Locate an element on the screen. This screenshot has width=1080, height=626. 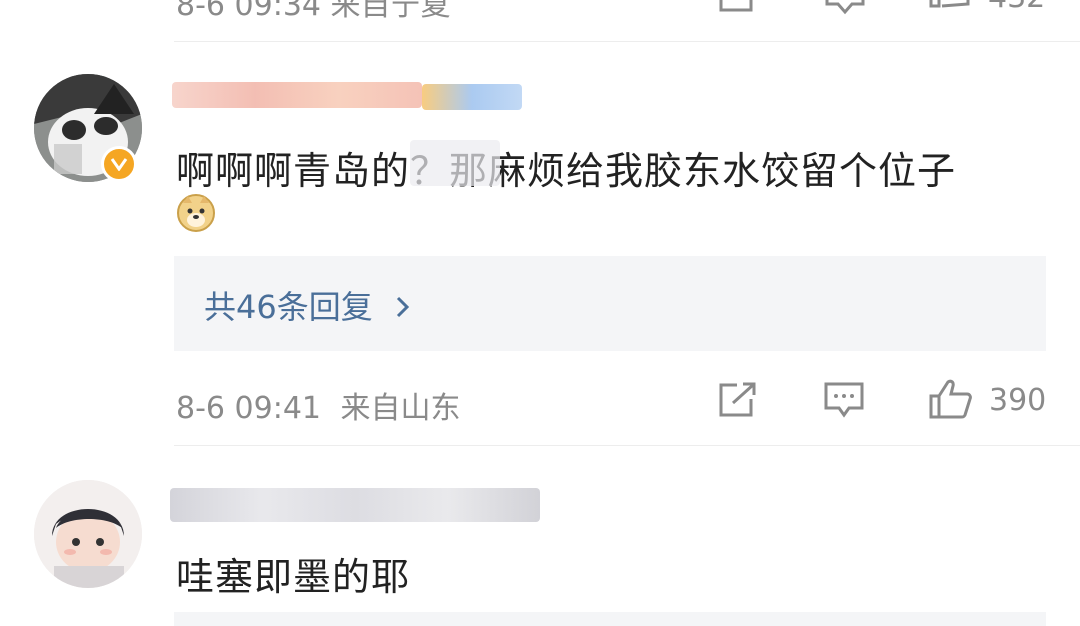
prev-like-count: 432 is located at coordinates (1016, 7).